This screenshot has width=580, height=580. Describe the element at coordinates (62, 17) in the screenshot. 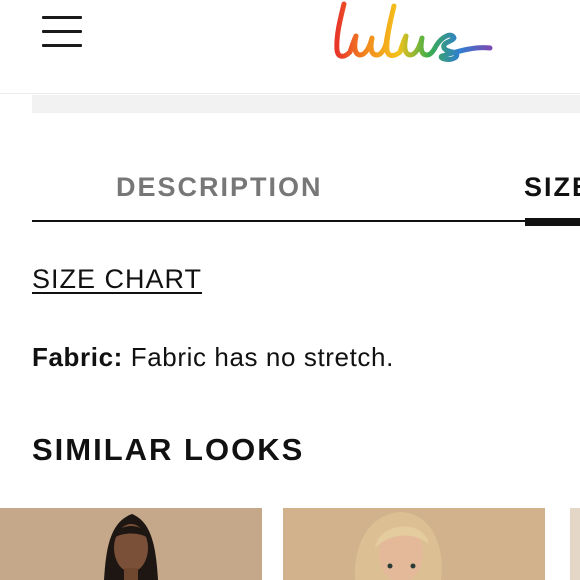

I see `menu-bar-top` at that location.